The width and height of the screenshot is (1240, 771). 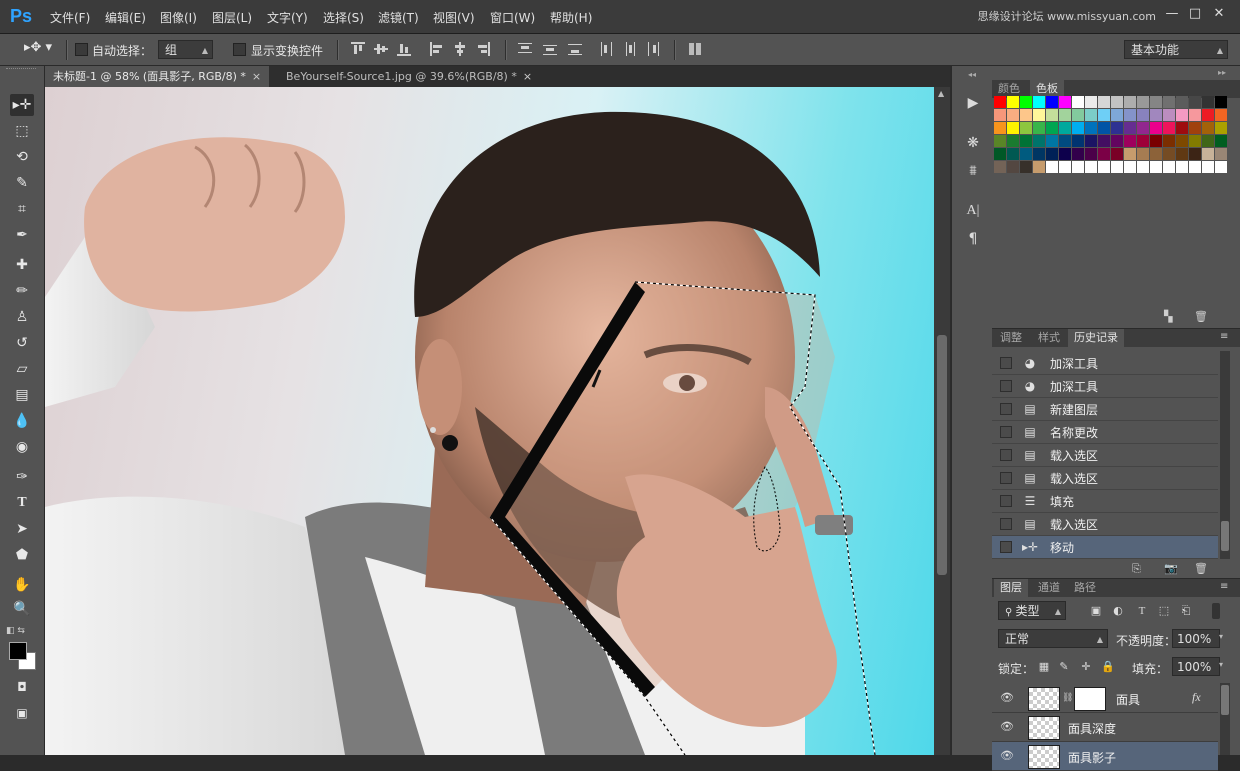 I want to click on hand-tool-icon: ✋, so click(x=22, y=585).